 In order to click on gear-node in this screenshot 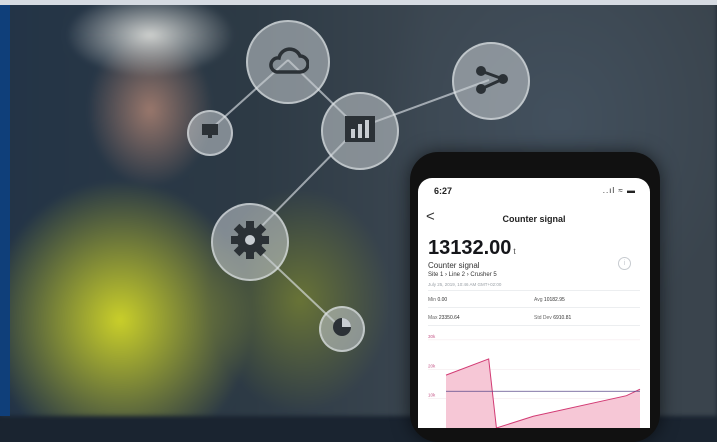, I will do `click(250, 242)`.